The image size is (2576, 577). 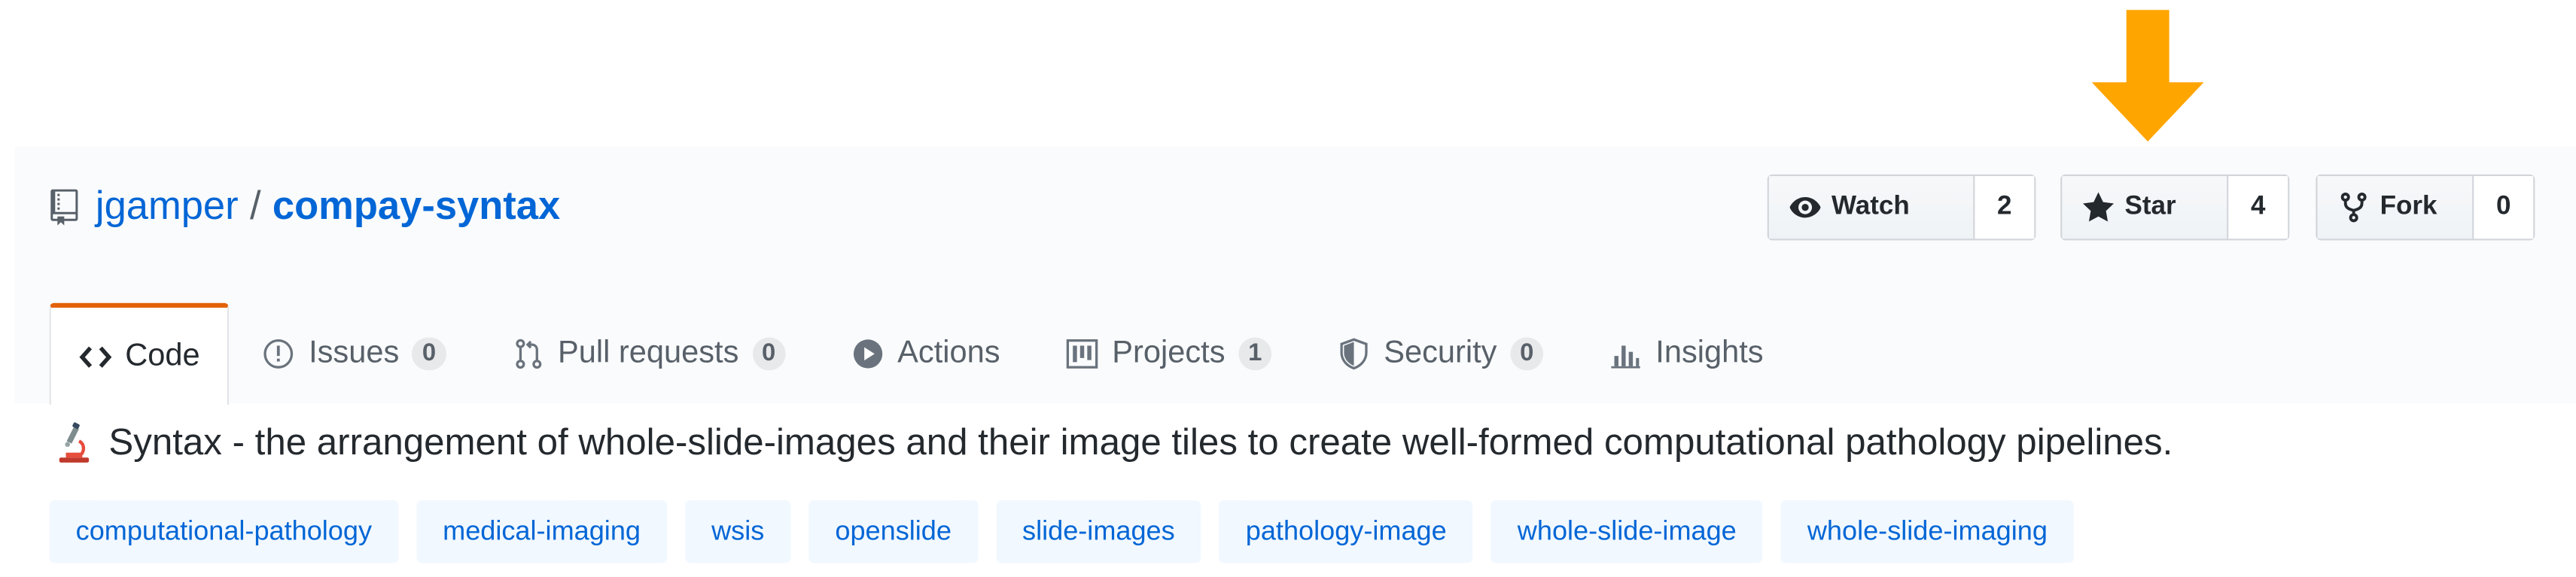 What do you see at coordinates (2354, 208) in the screenshot?
I see `fork-icon` at bounding box center [2354, 208].